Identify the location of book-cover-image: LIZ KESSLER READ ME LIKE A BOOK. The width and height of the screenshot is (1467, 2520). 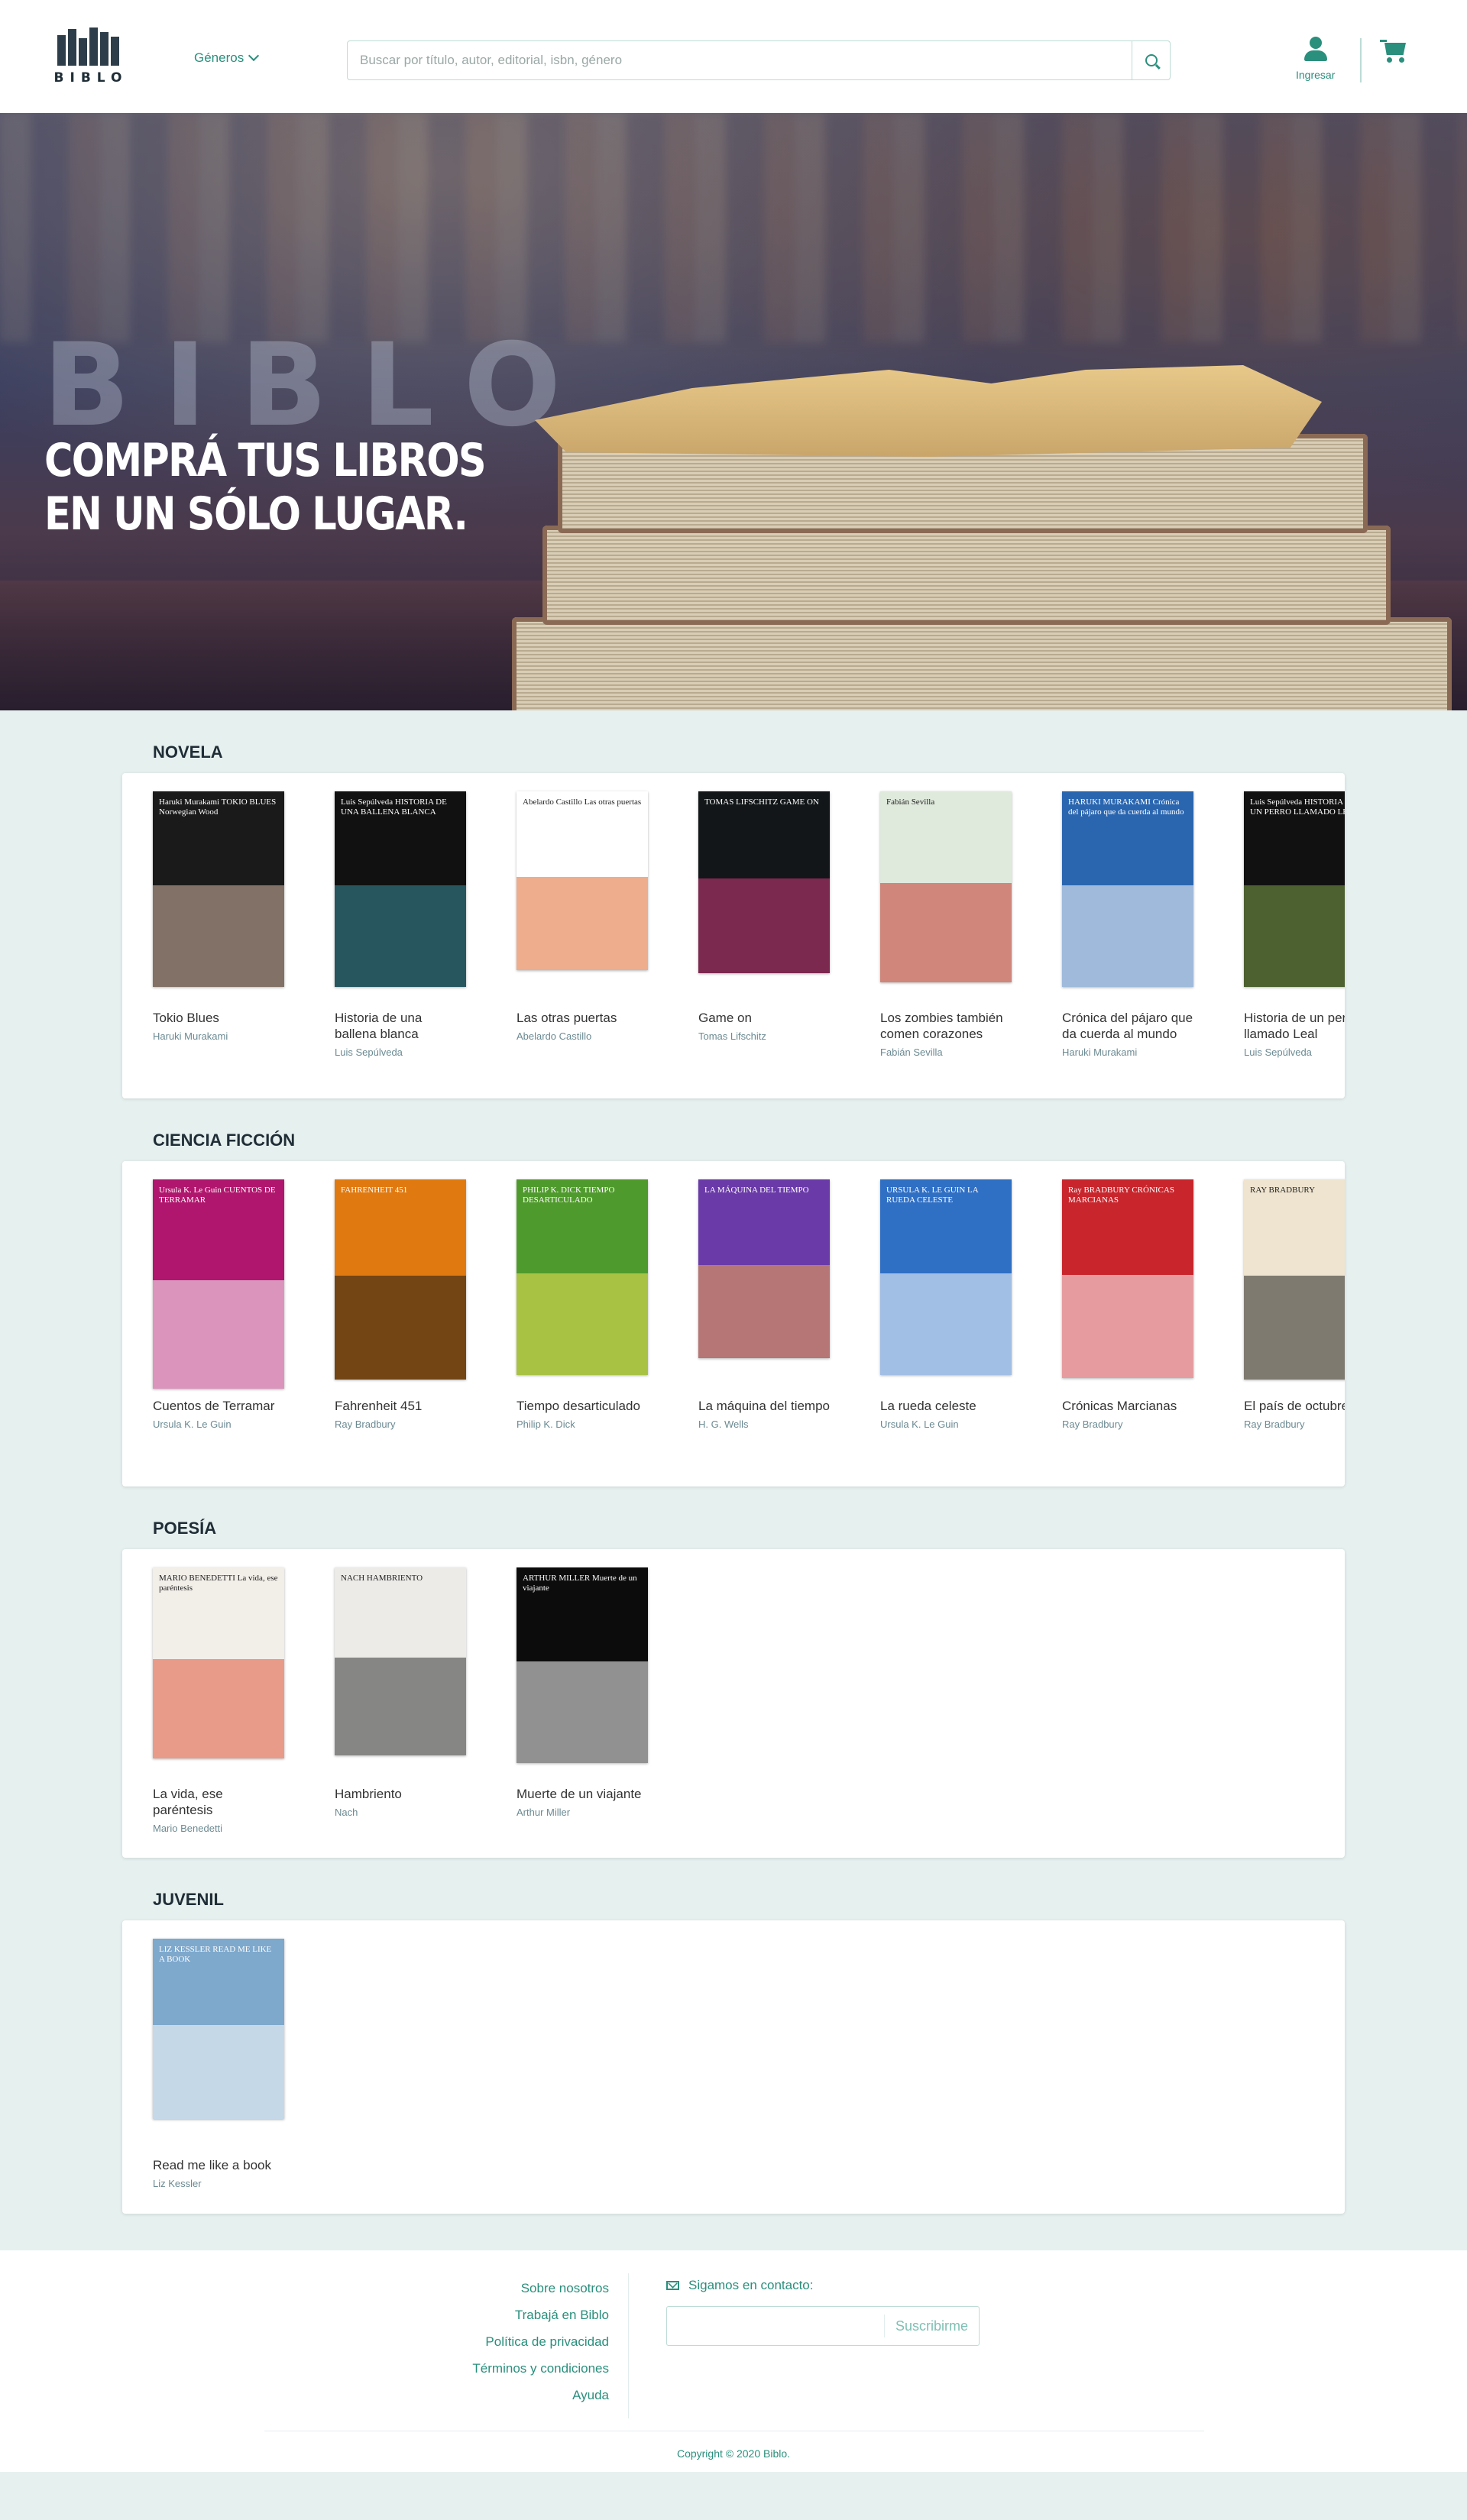
(218, 2029).